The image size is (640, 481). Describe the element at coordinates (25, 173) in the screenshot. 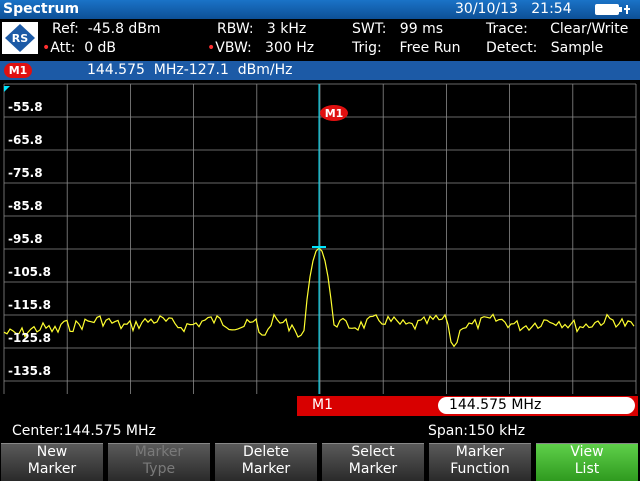

I see `y-tick-label: -75.8` at that location.